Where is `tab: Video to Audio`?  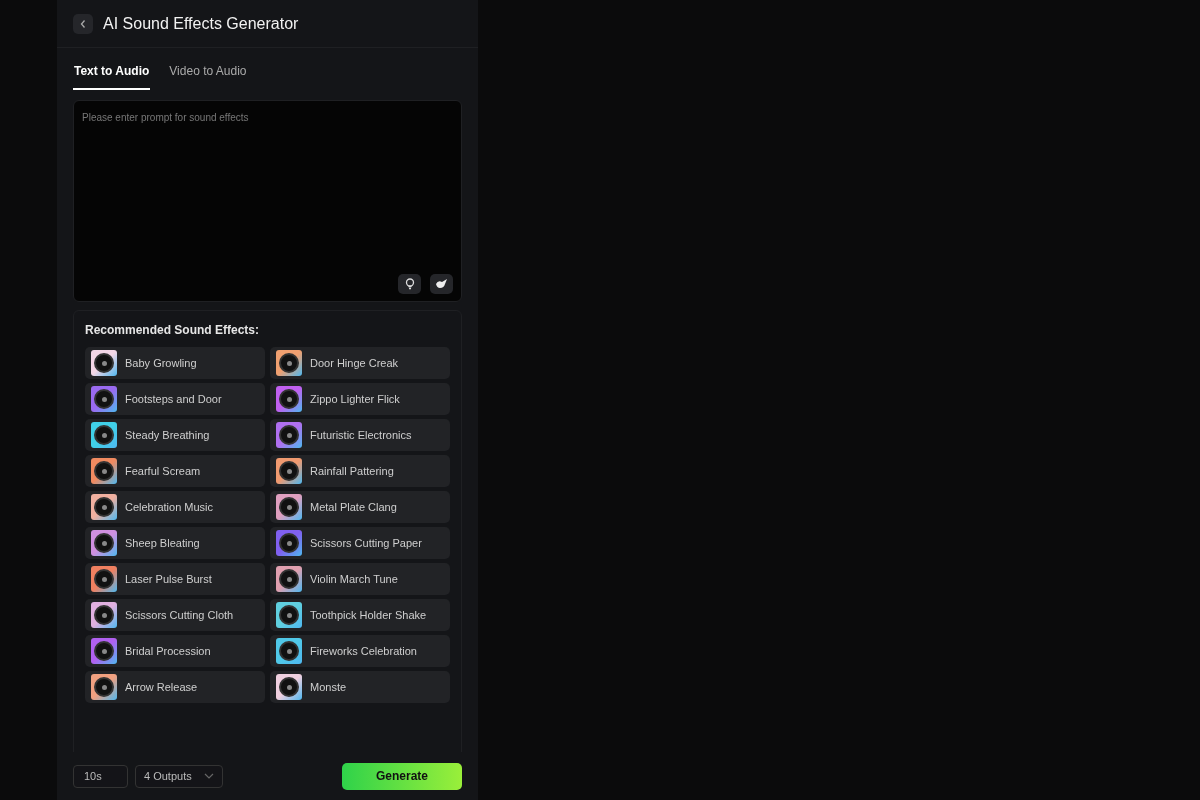 tab: Video to Audio is located at coordinates (208, 76).